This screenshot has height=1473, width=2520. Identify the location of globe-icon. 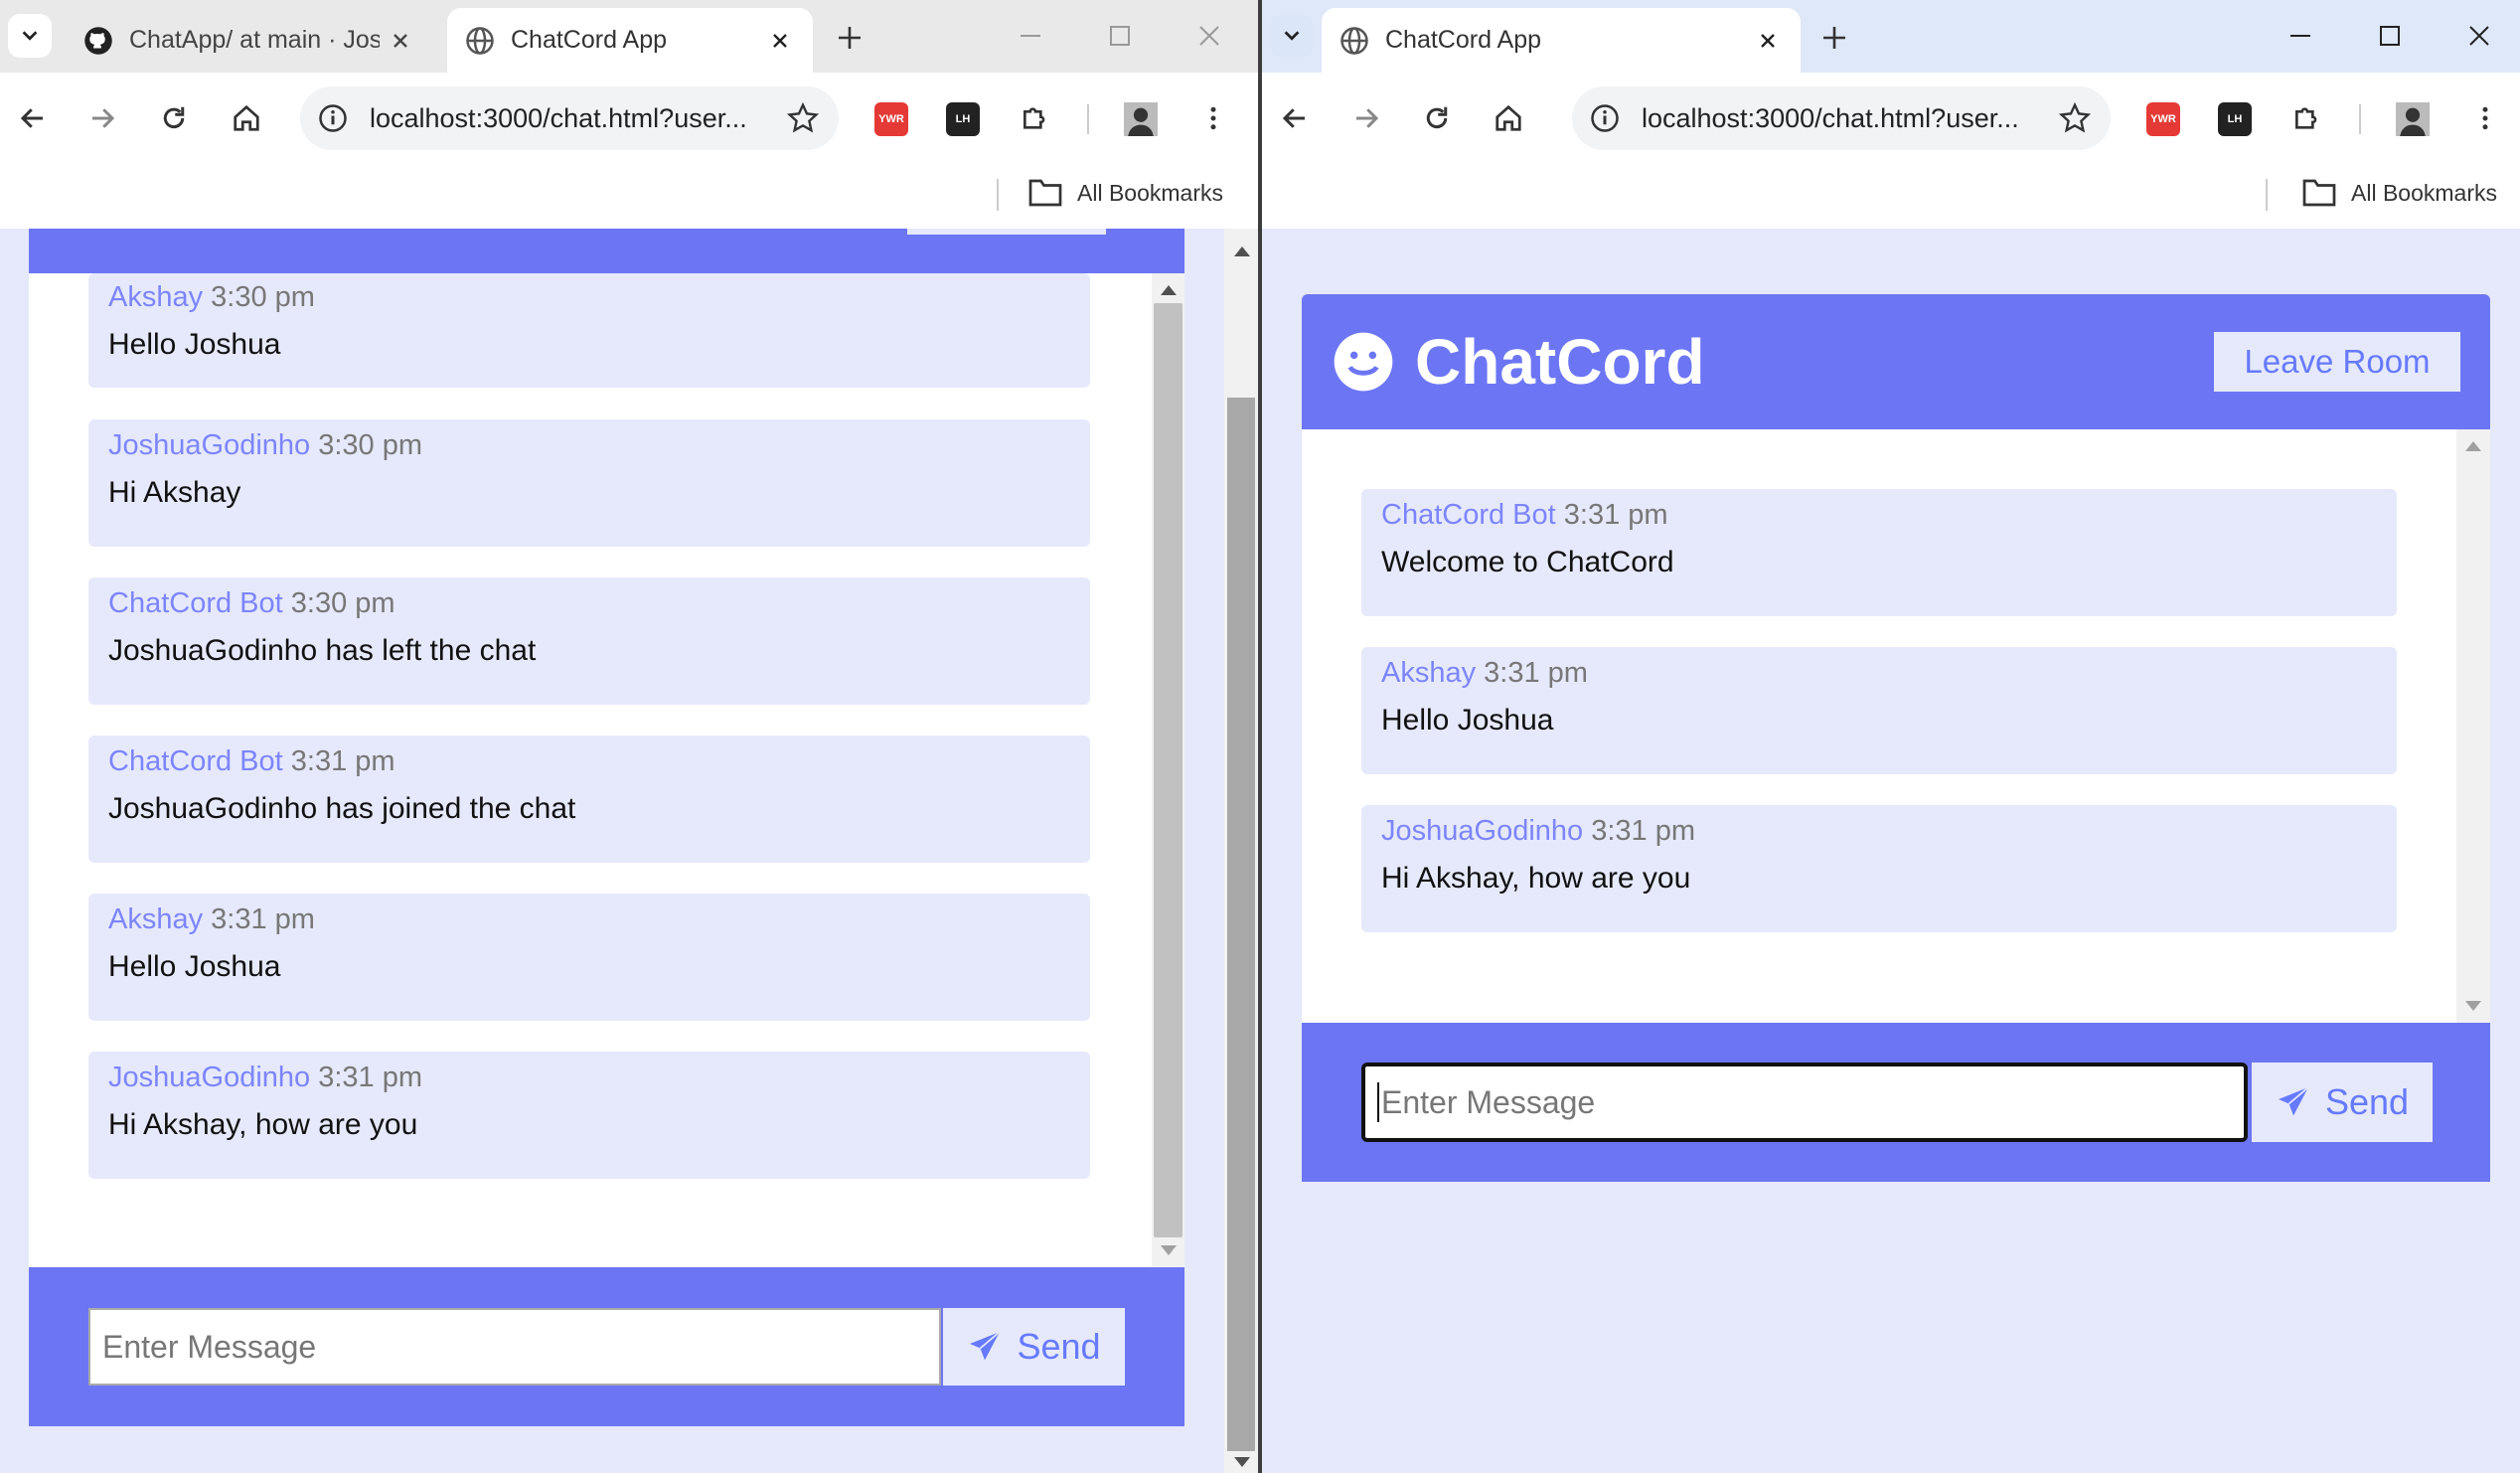
(1354, 41).